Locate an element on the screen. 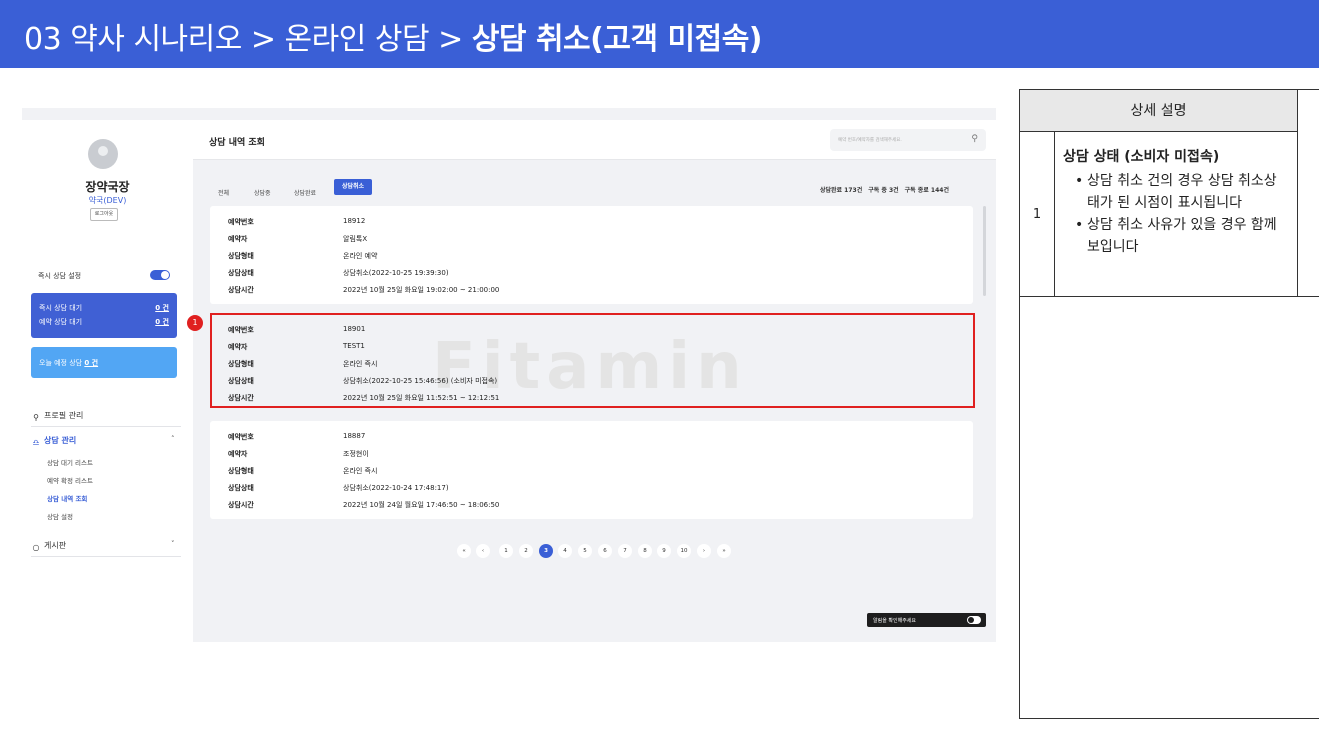 This screenshot has height=742, width=1319. submenu-settings: 상담 설정 is located at coordinates (60, 516).